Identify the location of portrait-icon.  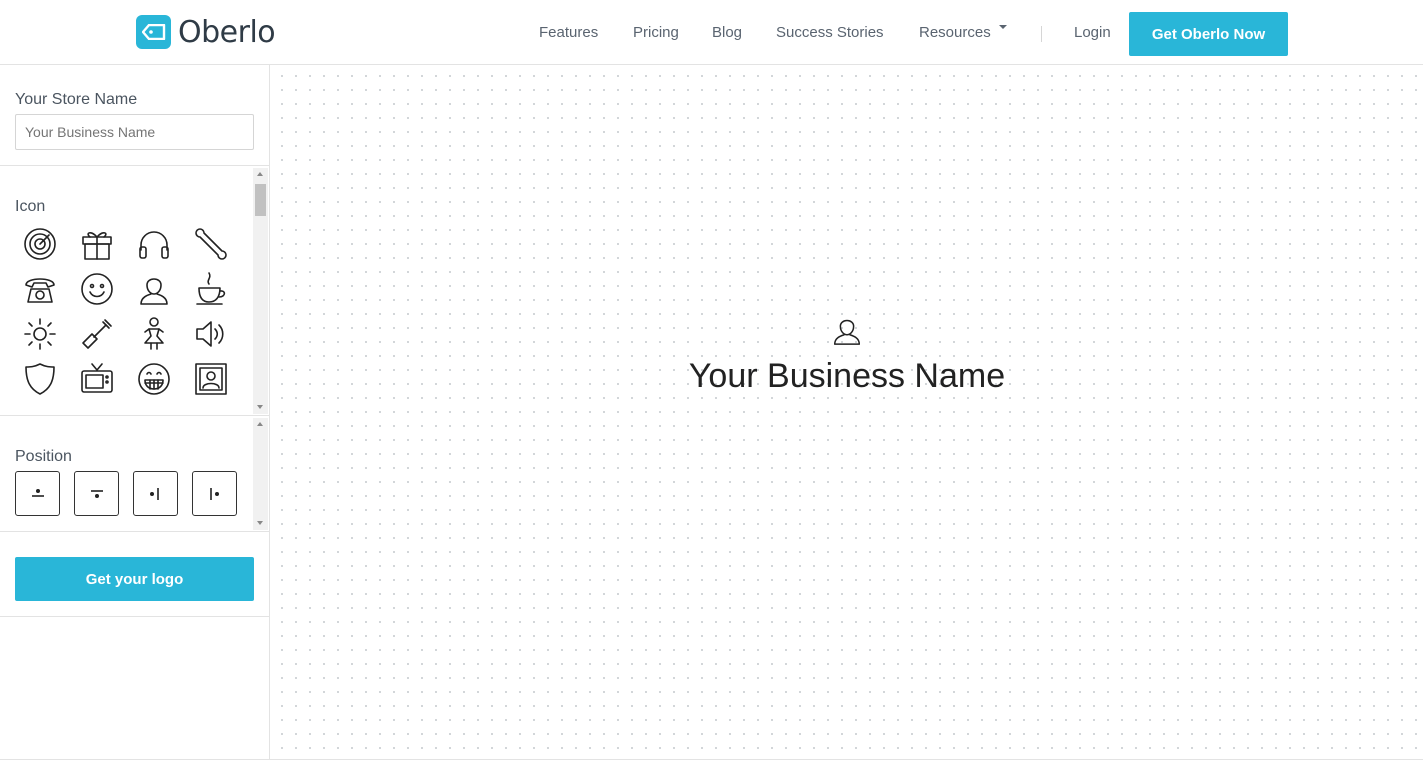
(211, 379).